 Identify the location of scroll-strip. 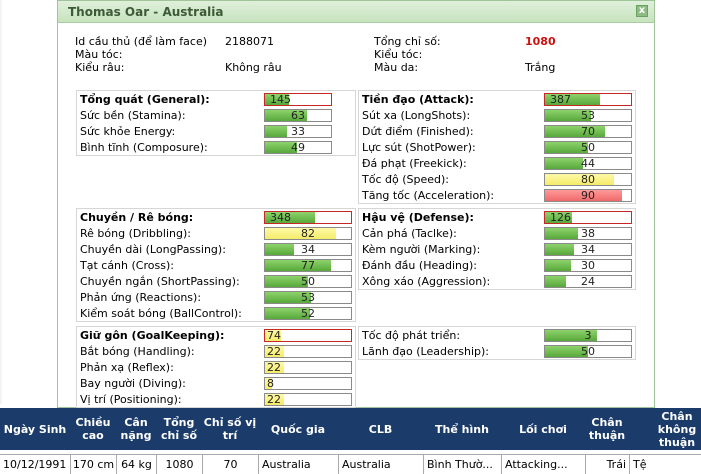
(1, 202).